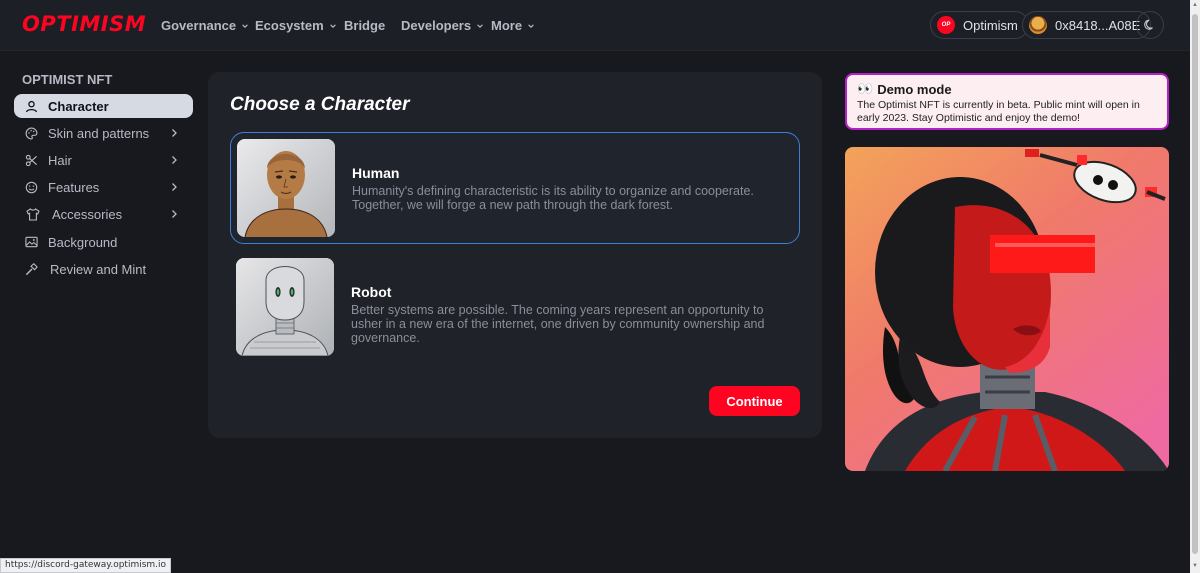 This screenshot has width=1200, height=573. What do you see at coordinates (914, 89) in the screenshot?
I see `demo-title-text: Demo mode` at bounding box center [914, 89].